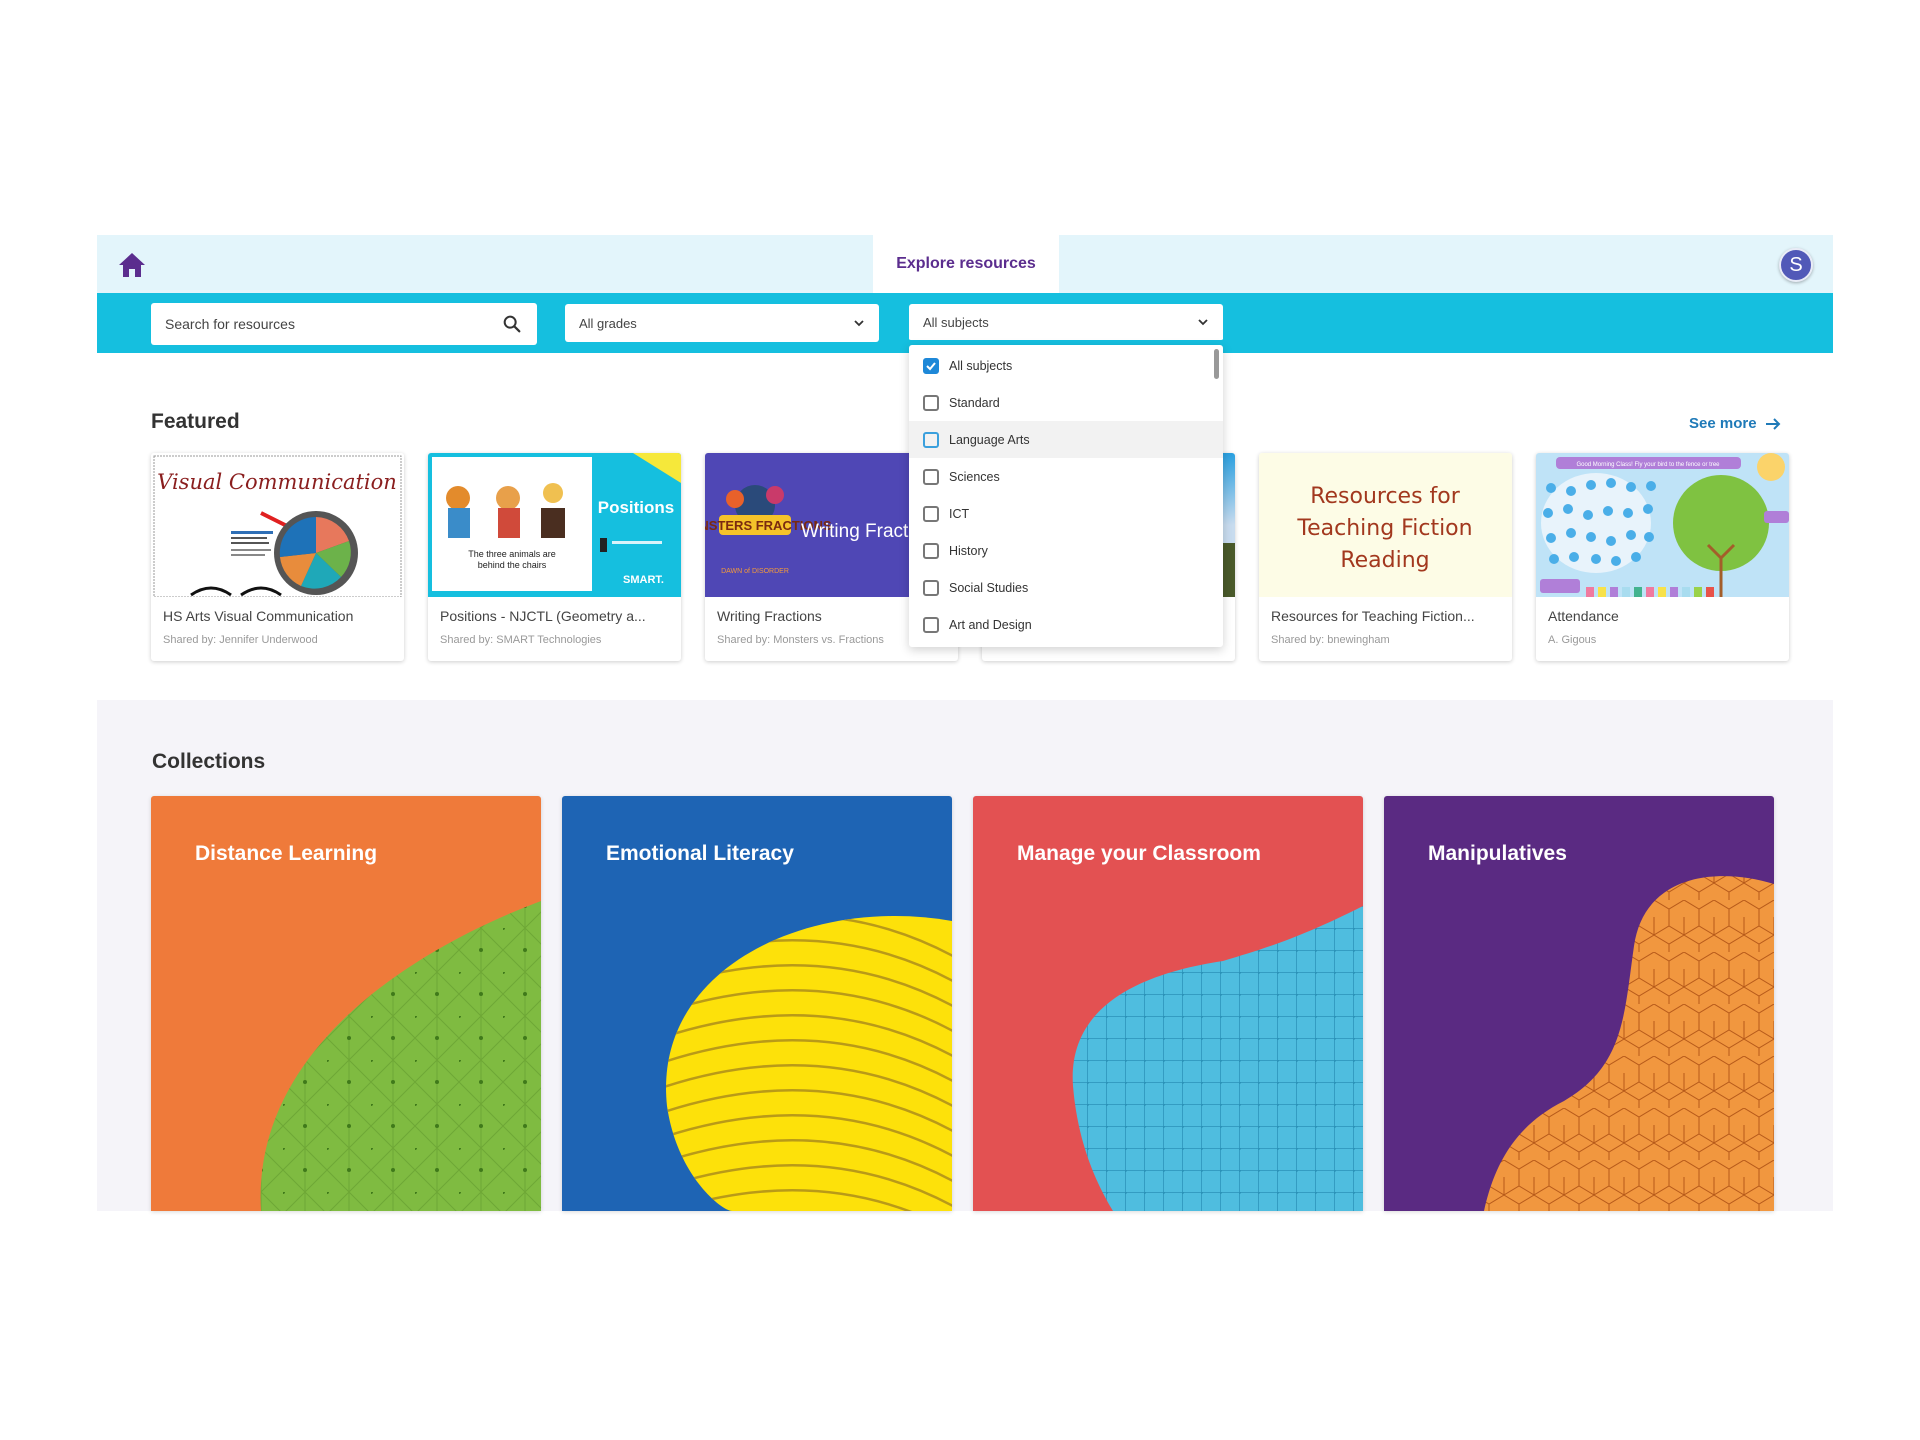  Describe the element at coordinates (1579, 1003) in the screenshot. I see `collection-manipulatives: Manipulatives` at that location.